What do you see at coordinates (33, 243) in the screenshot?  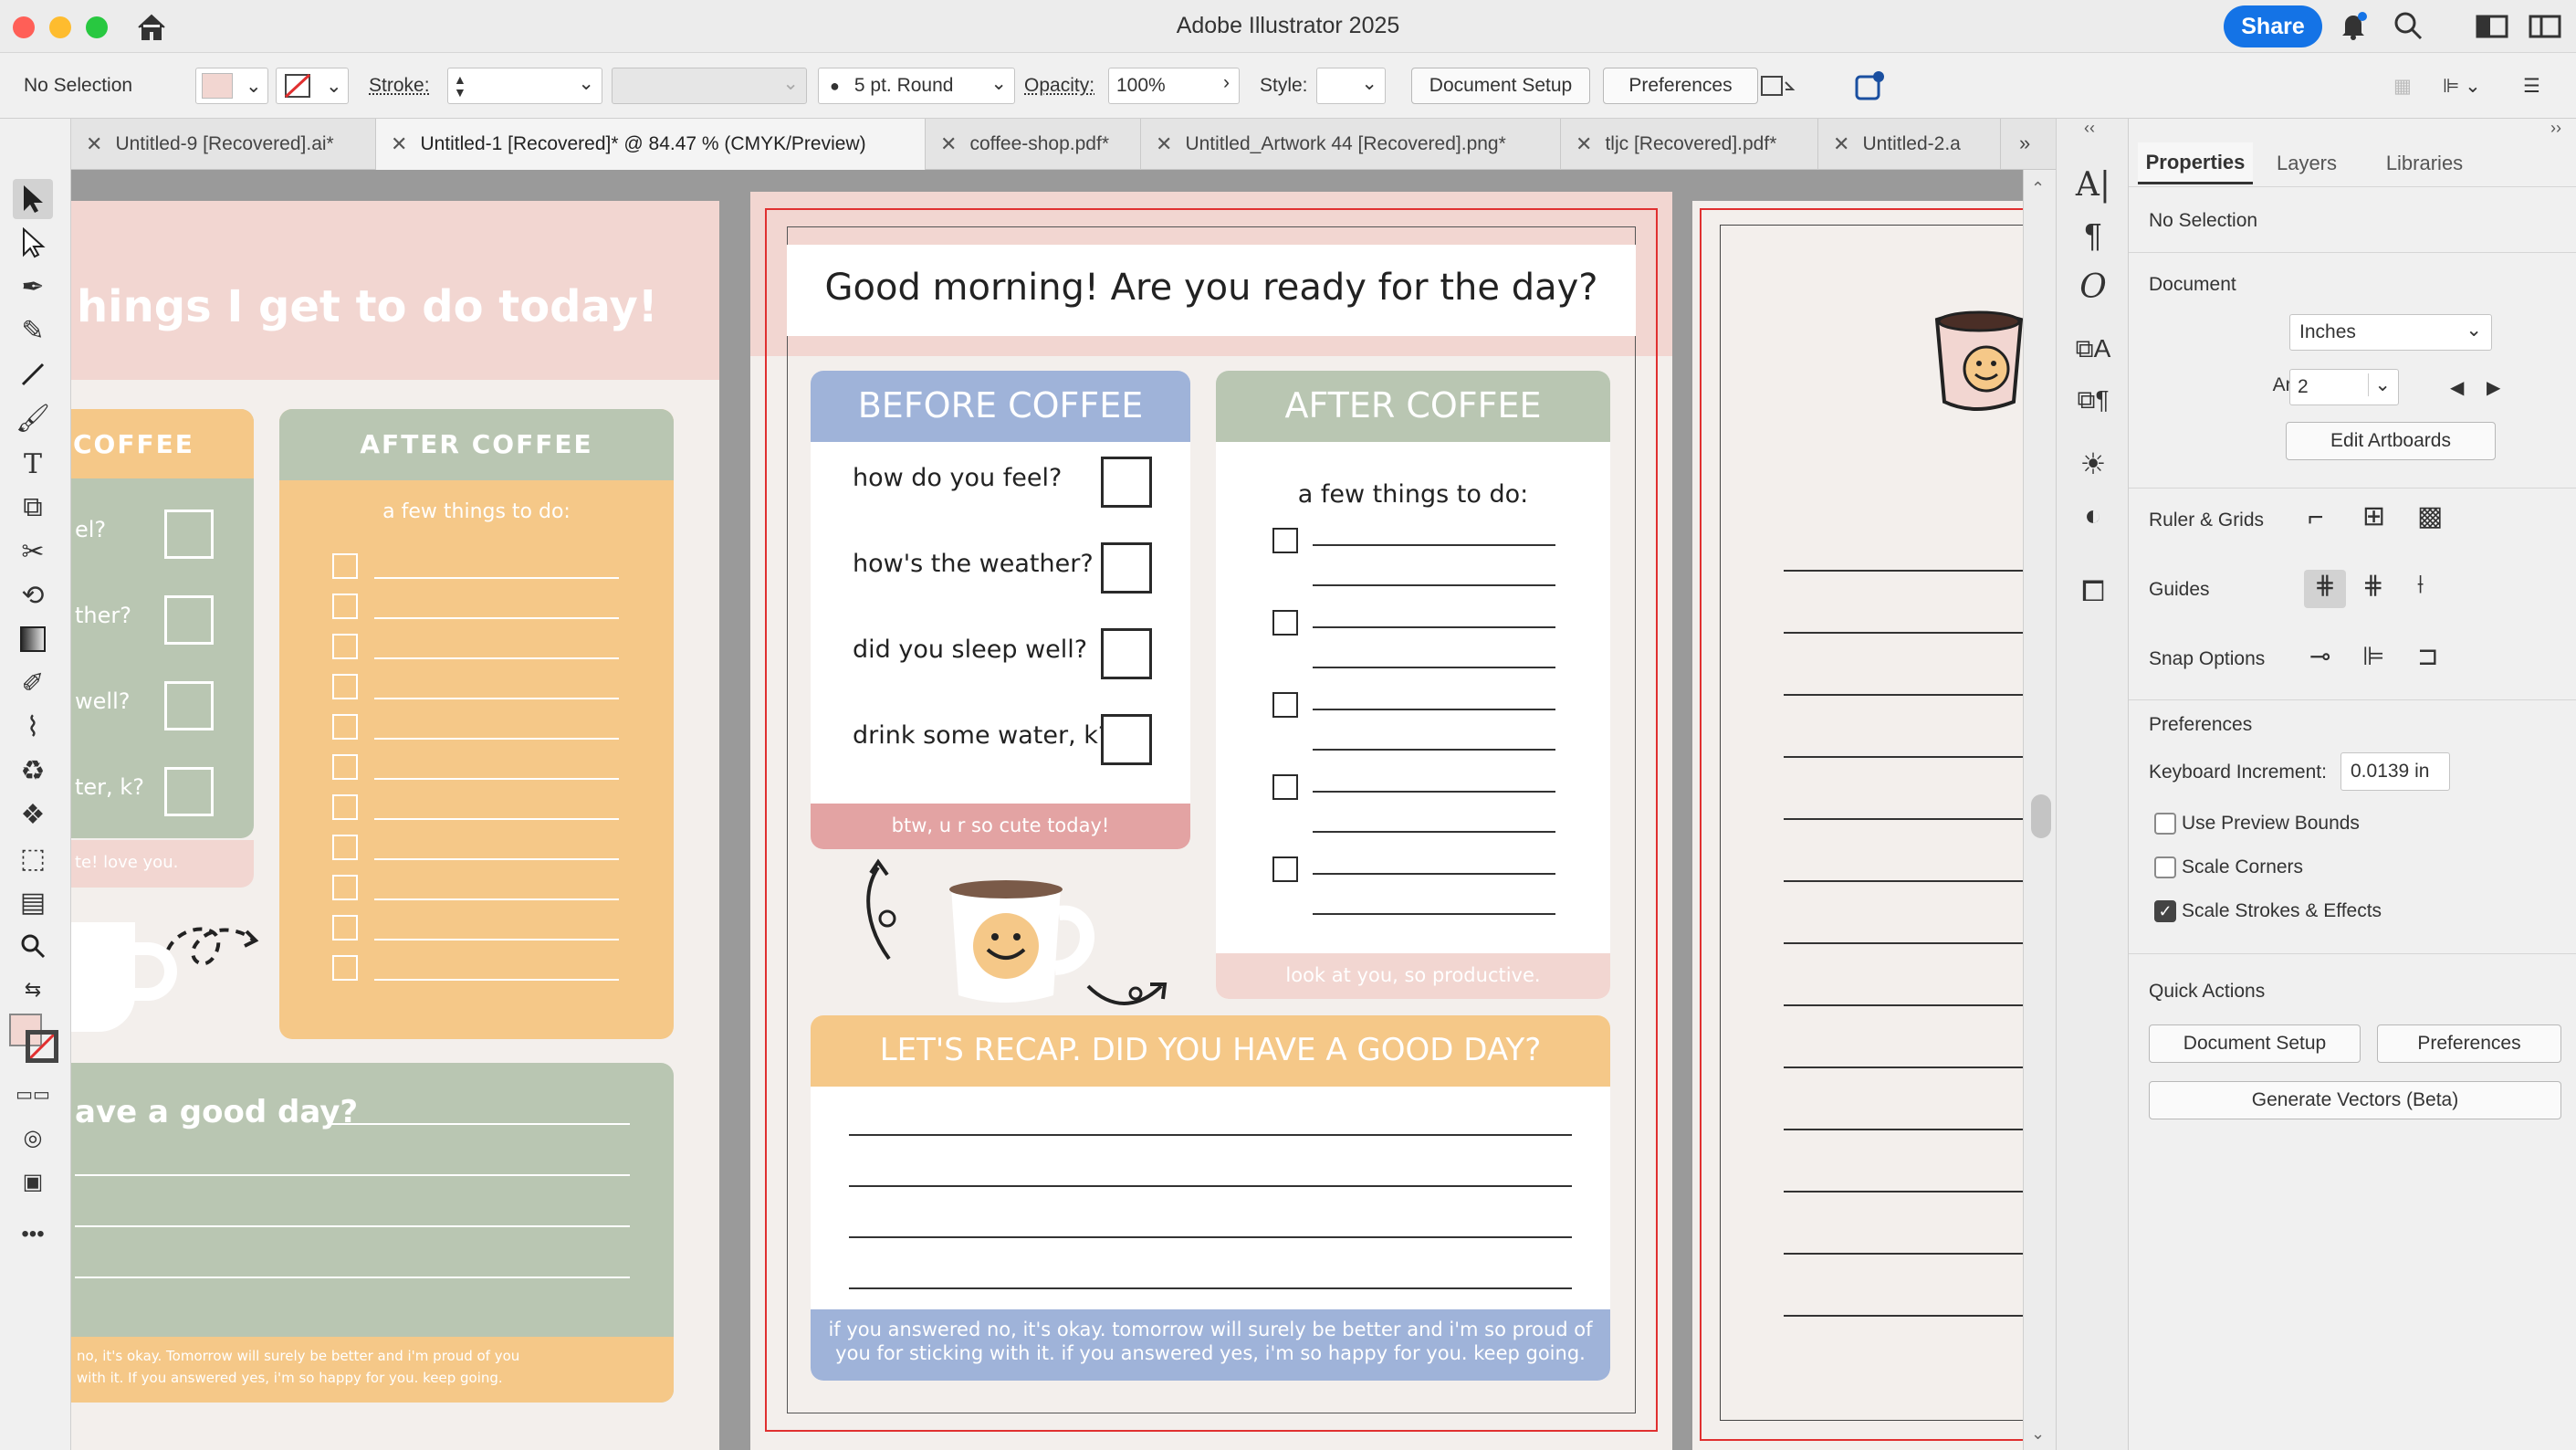 I see `direct-selection-tool-icon` at bounding box center [33, 243].